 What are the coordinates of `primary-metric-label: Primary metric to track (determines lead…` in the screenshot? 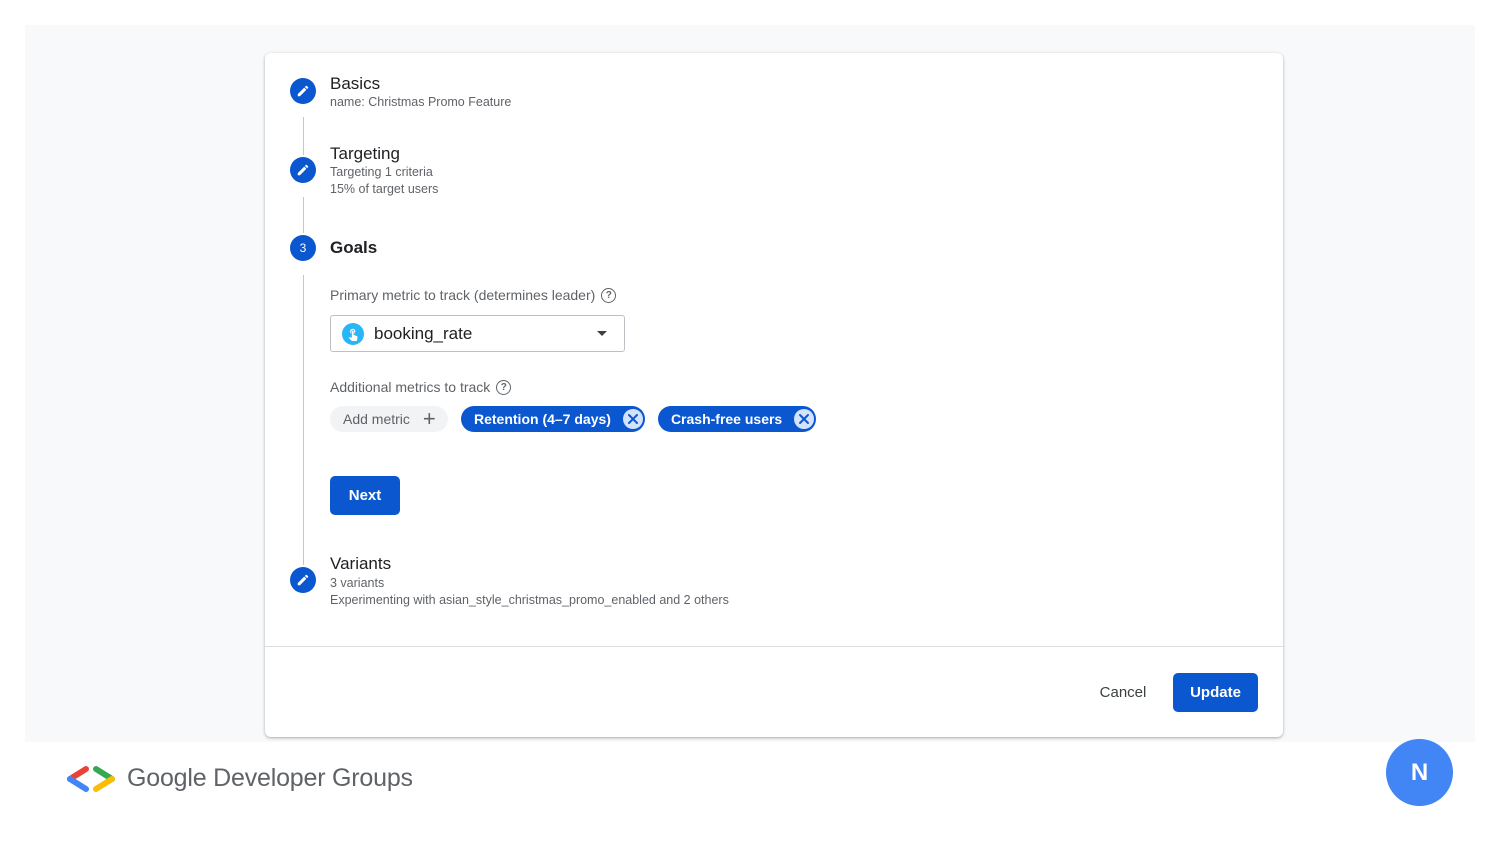 It's located at (473, 295).